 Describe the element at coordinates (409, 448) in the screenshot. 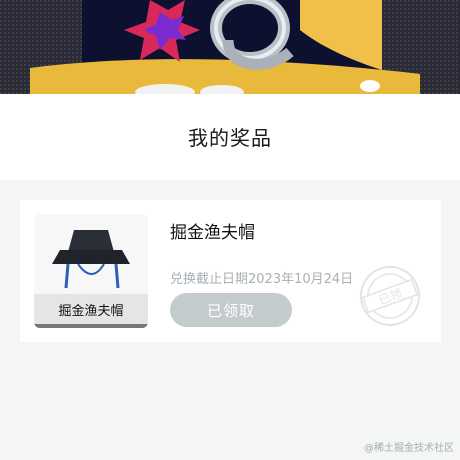

I see `watermark: @稀土掘金技术社区` at that location.